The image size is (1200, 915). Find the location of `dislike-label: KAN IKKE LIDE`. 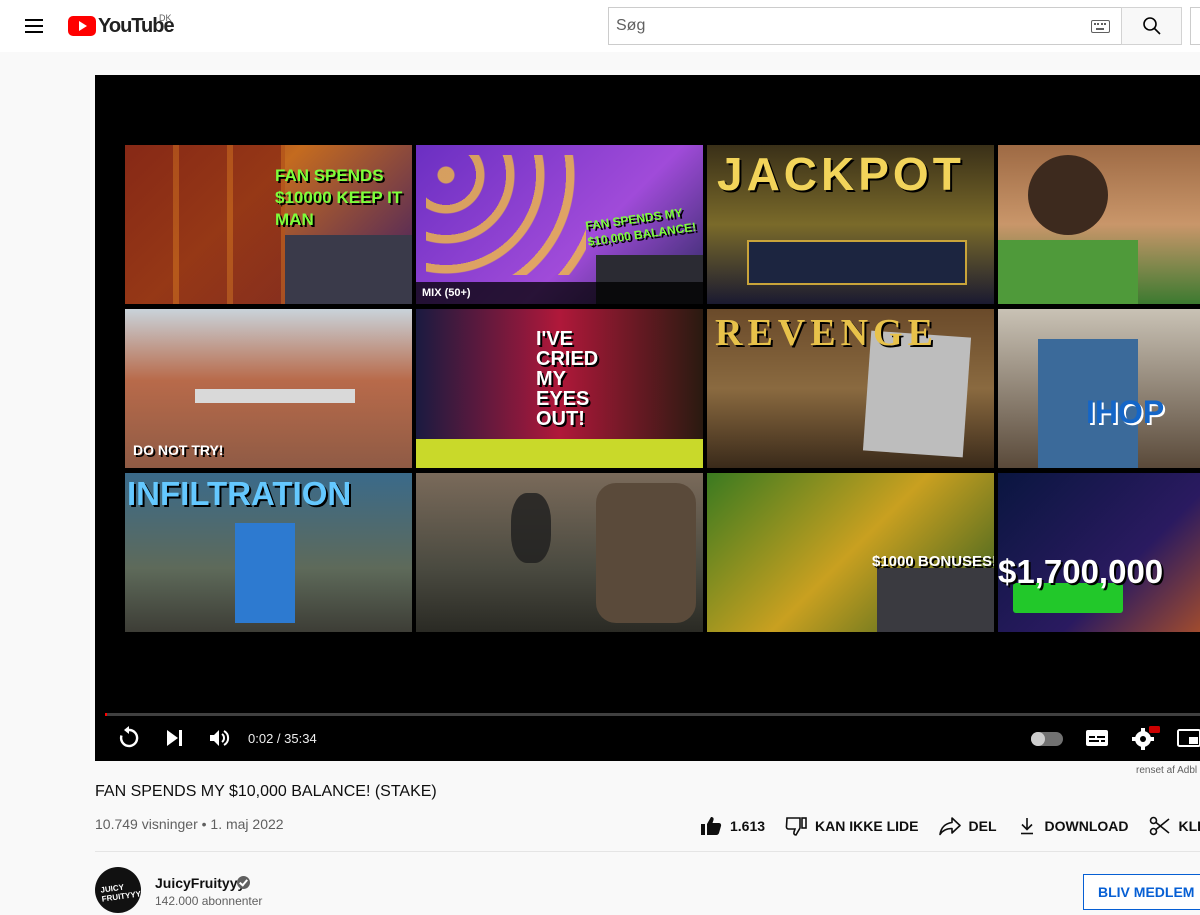

dislike-label: KAN IKKE LIDE is located at coordinates (867, 826).